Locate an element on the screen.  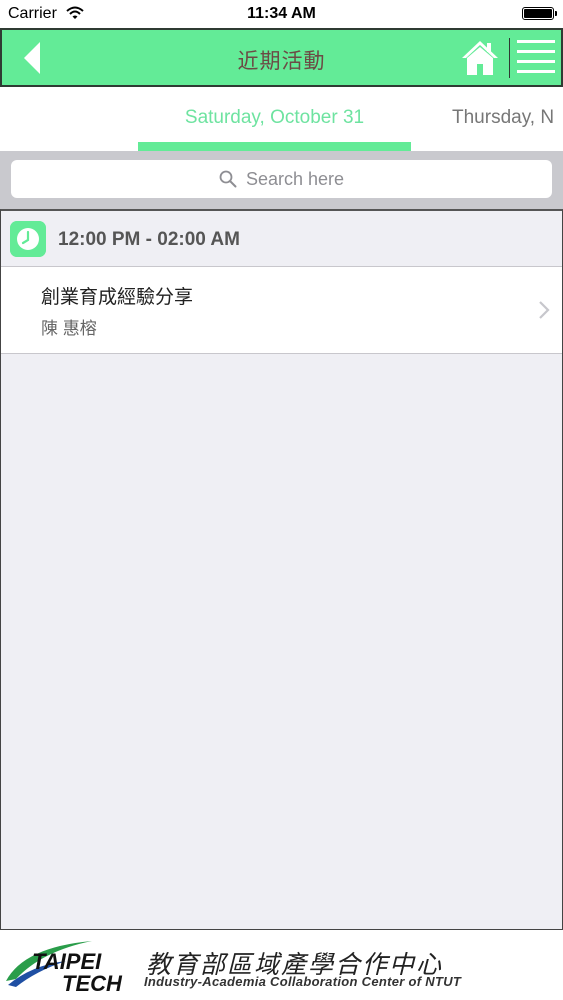
taipei-tech-logo: TAIPEI TECH is located at coordinates (65, 965).